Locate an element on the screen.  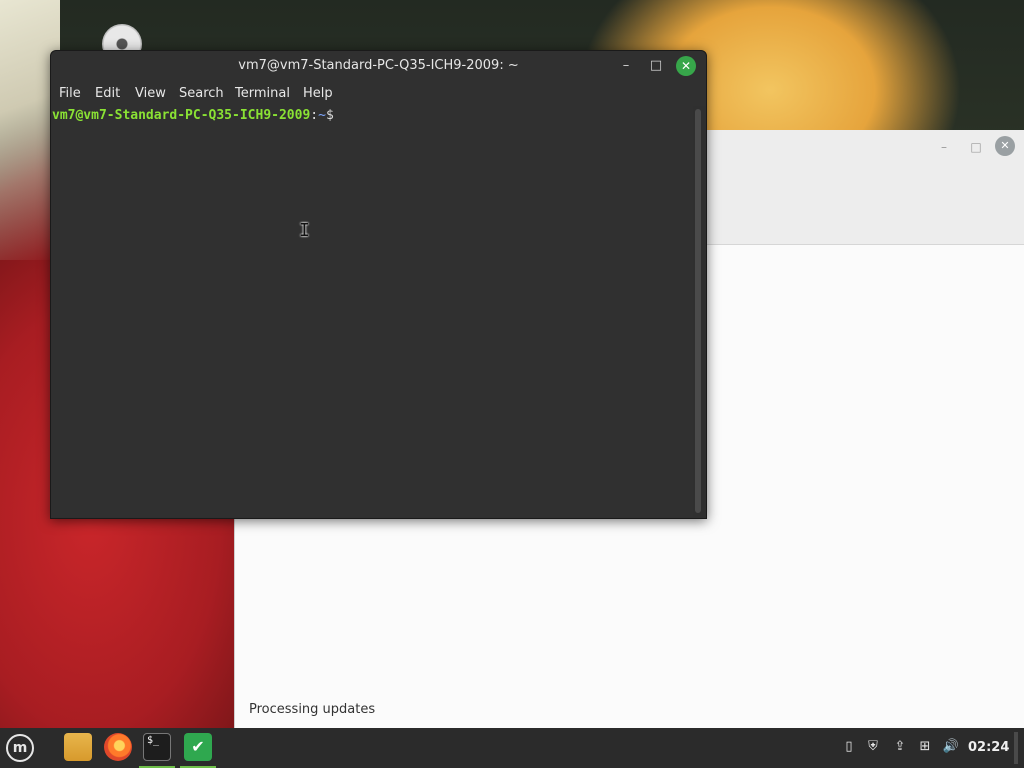
window-title: vm7@vm7-Standard-PC-Q35-ICH9-2009: ~ is located at coordinates (378, 65).